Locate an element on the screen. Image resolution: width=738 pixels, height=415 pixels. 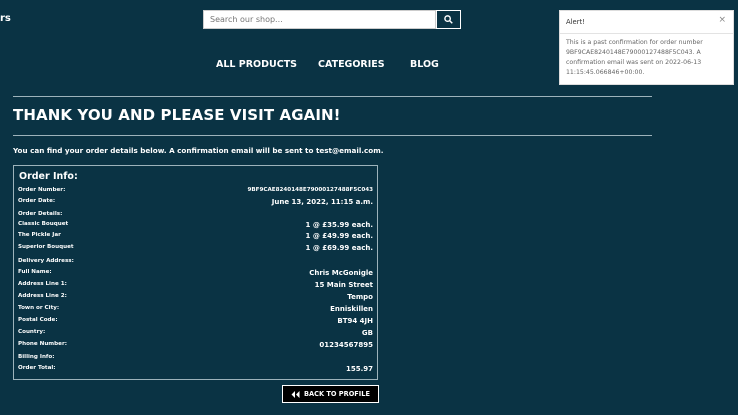
order-info-label: Superior Bouquet is located at coordinates (46, 247).